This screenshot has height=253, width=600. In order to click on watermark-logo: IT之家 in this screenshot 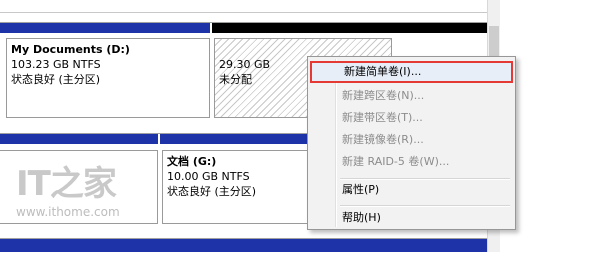, I will do `click(66, 184)`.